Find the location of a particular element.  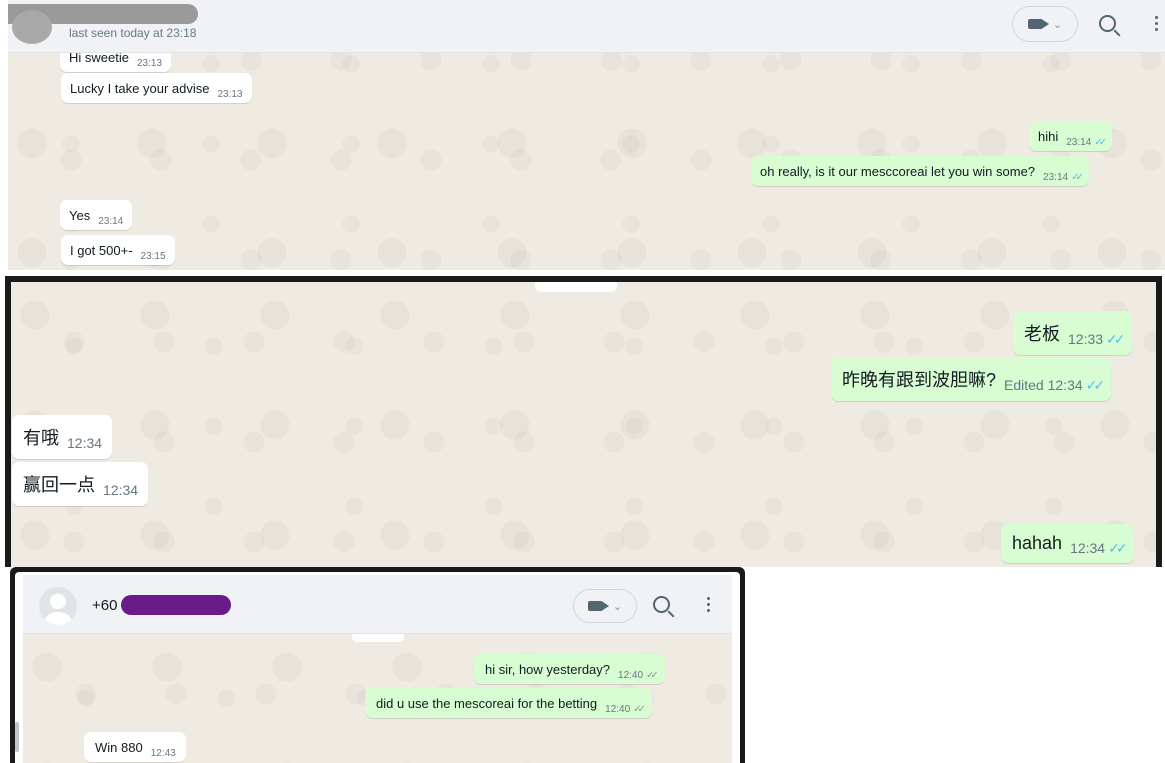

scrollbar is located at coordinates (17, 737).